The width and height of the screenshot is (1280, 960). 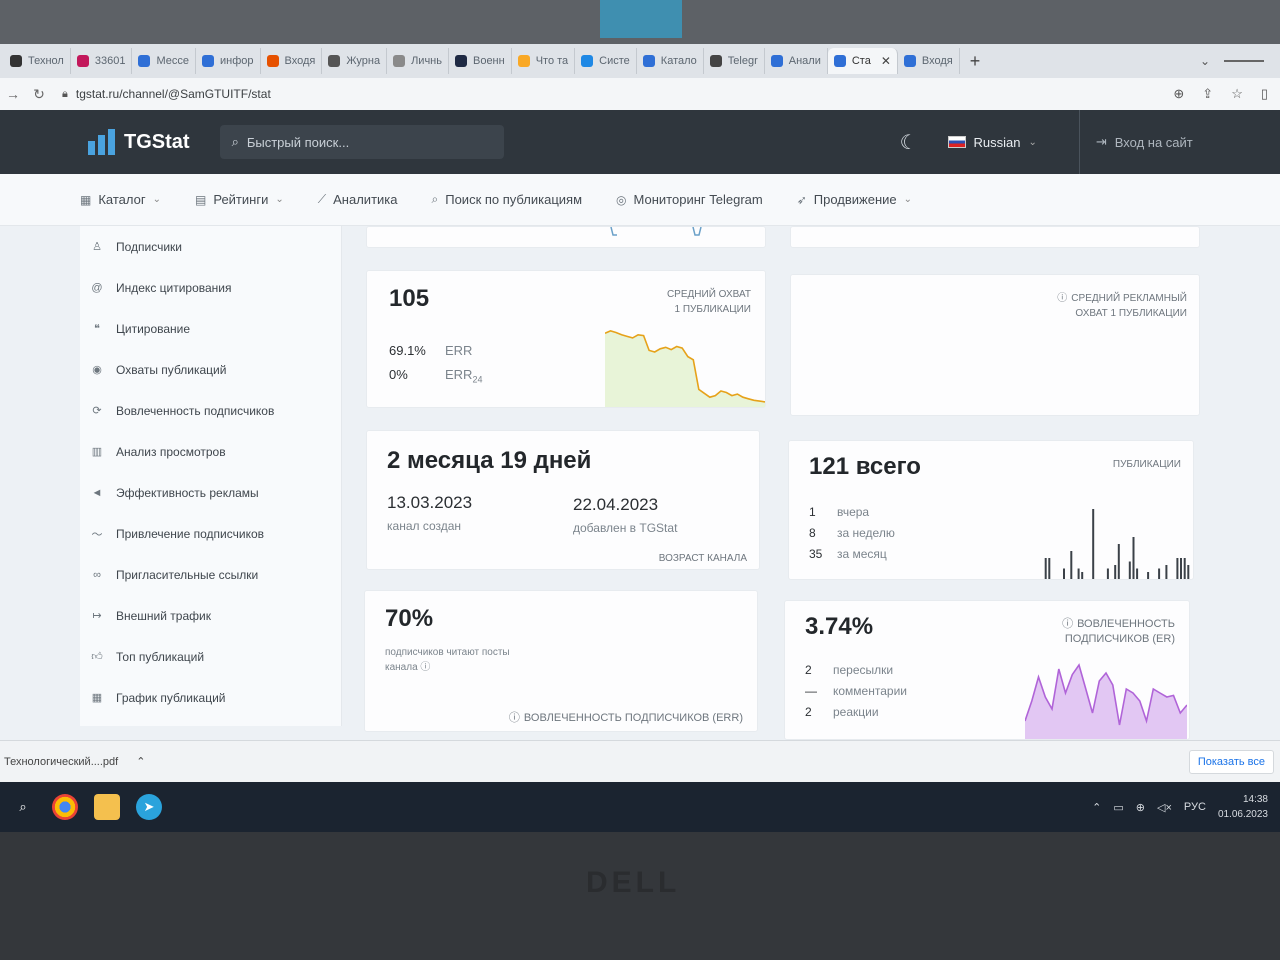 What do you see at coordinates (909, 142) in the screenshot?
I see `dark-mode-moon-icon: ☾` at bounding box center [909, 142].